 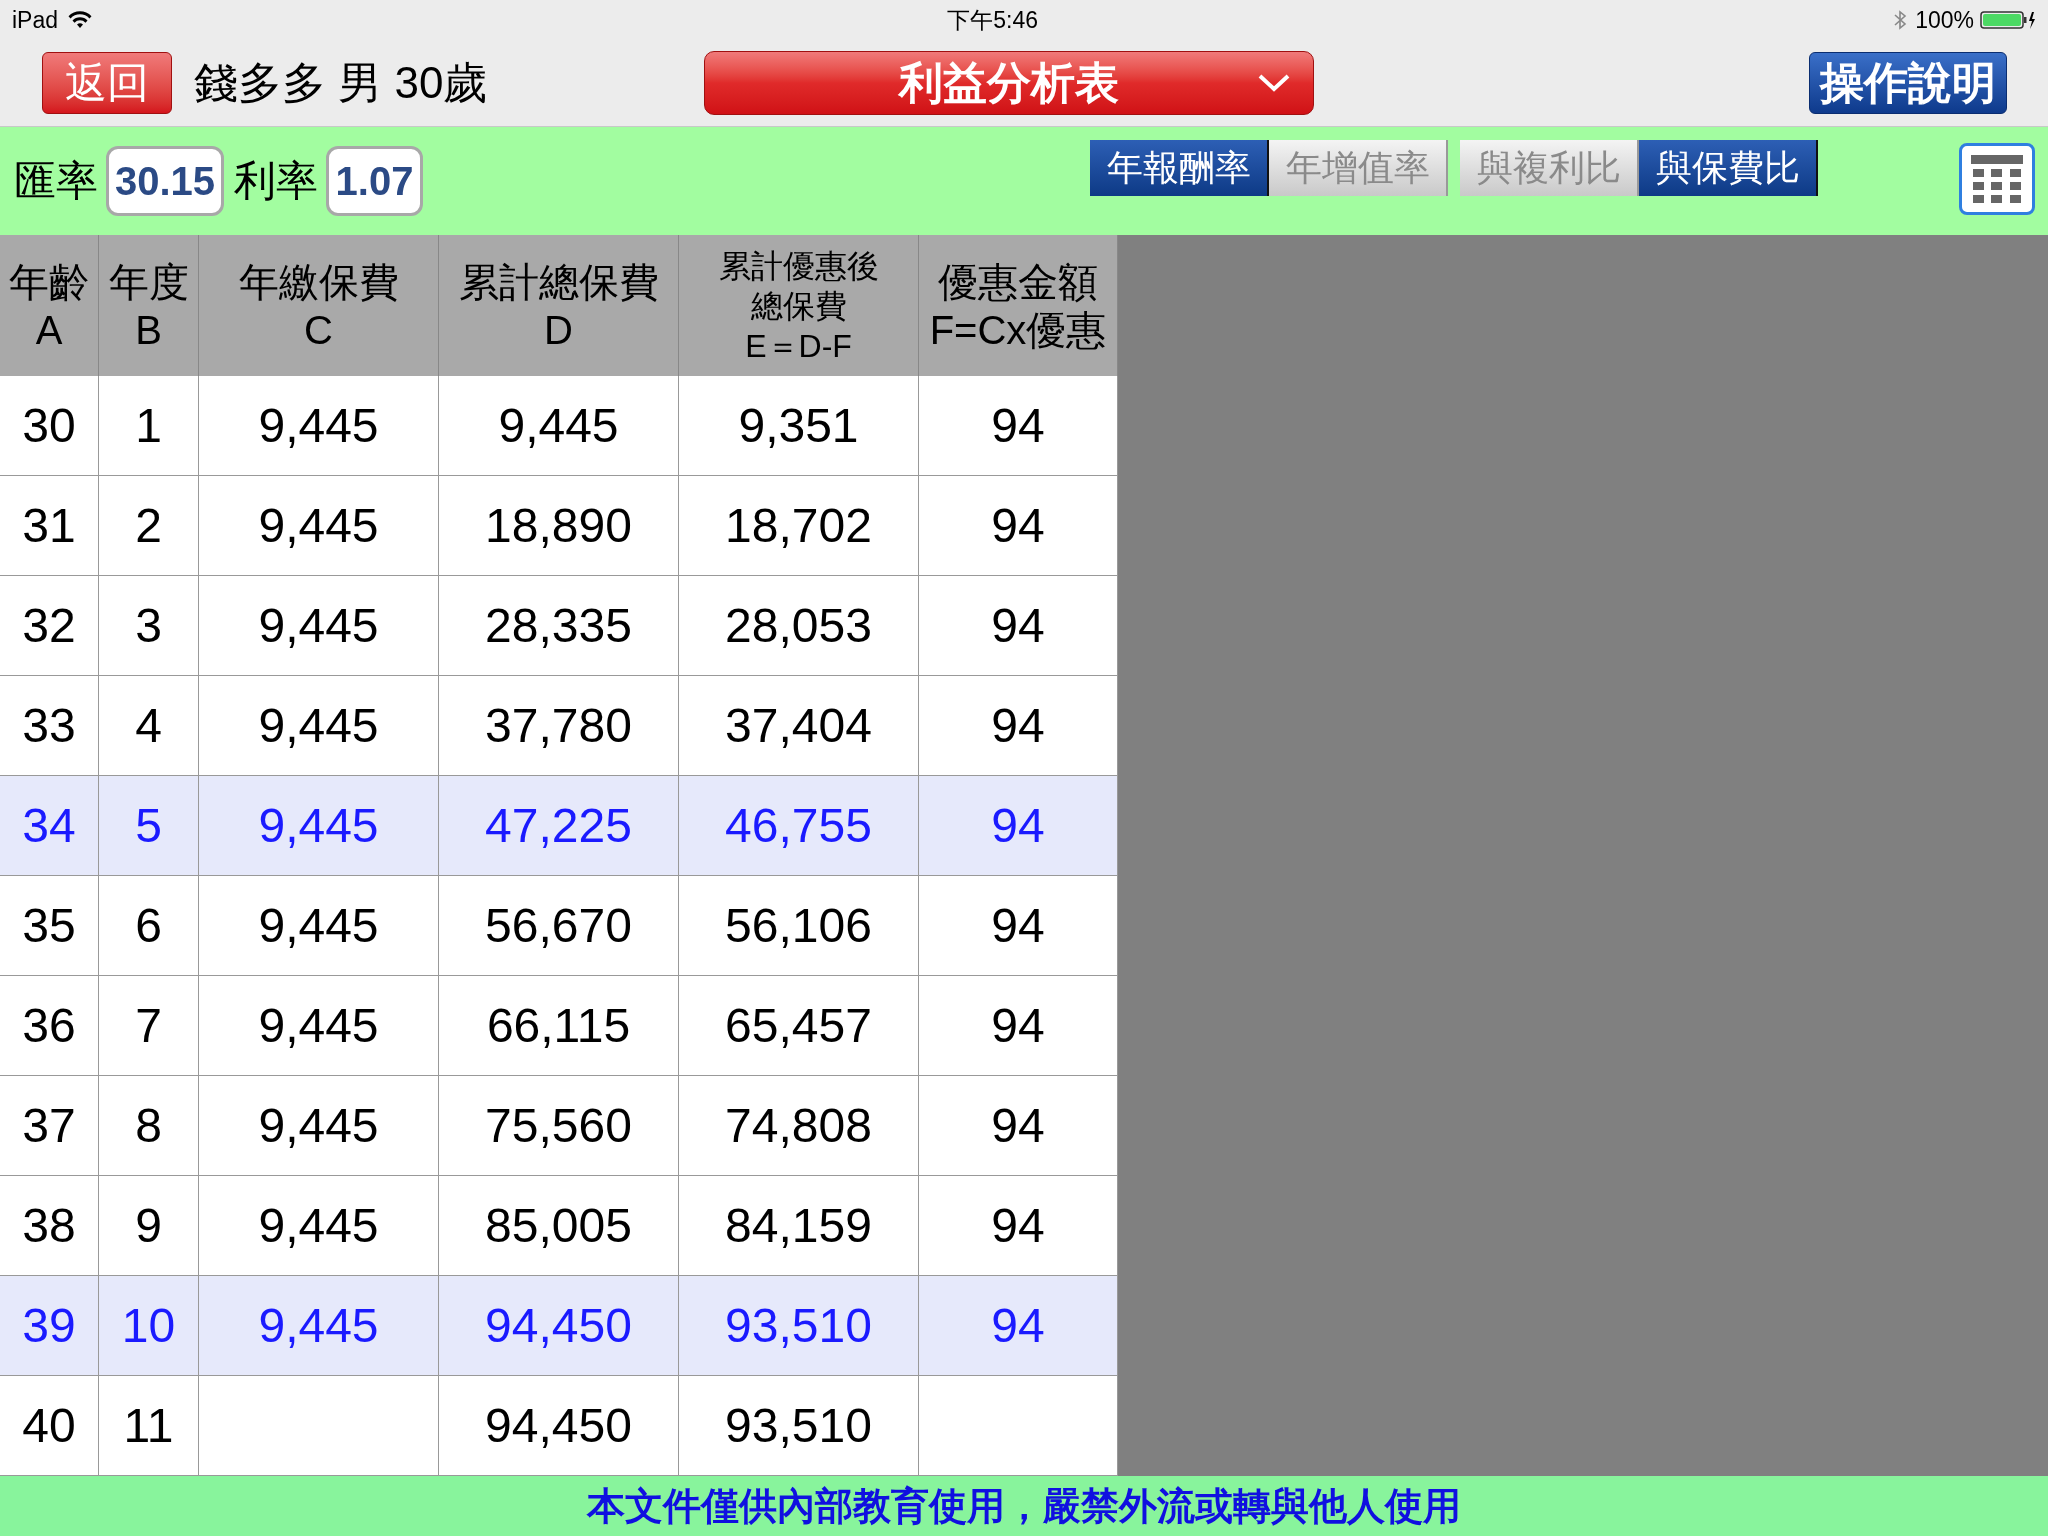 I want to click on table-cell: 46,755, so click(x=799, y=825).